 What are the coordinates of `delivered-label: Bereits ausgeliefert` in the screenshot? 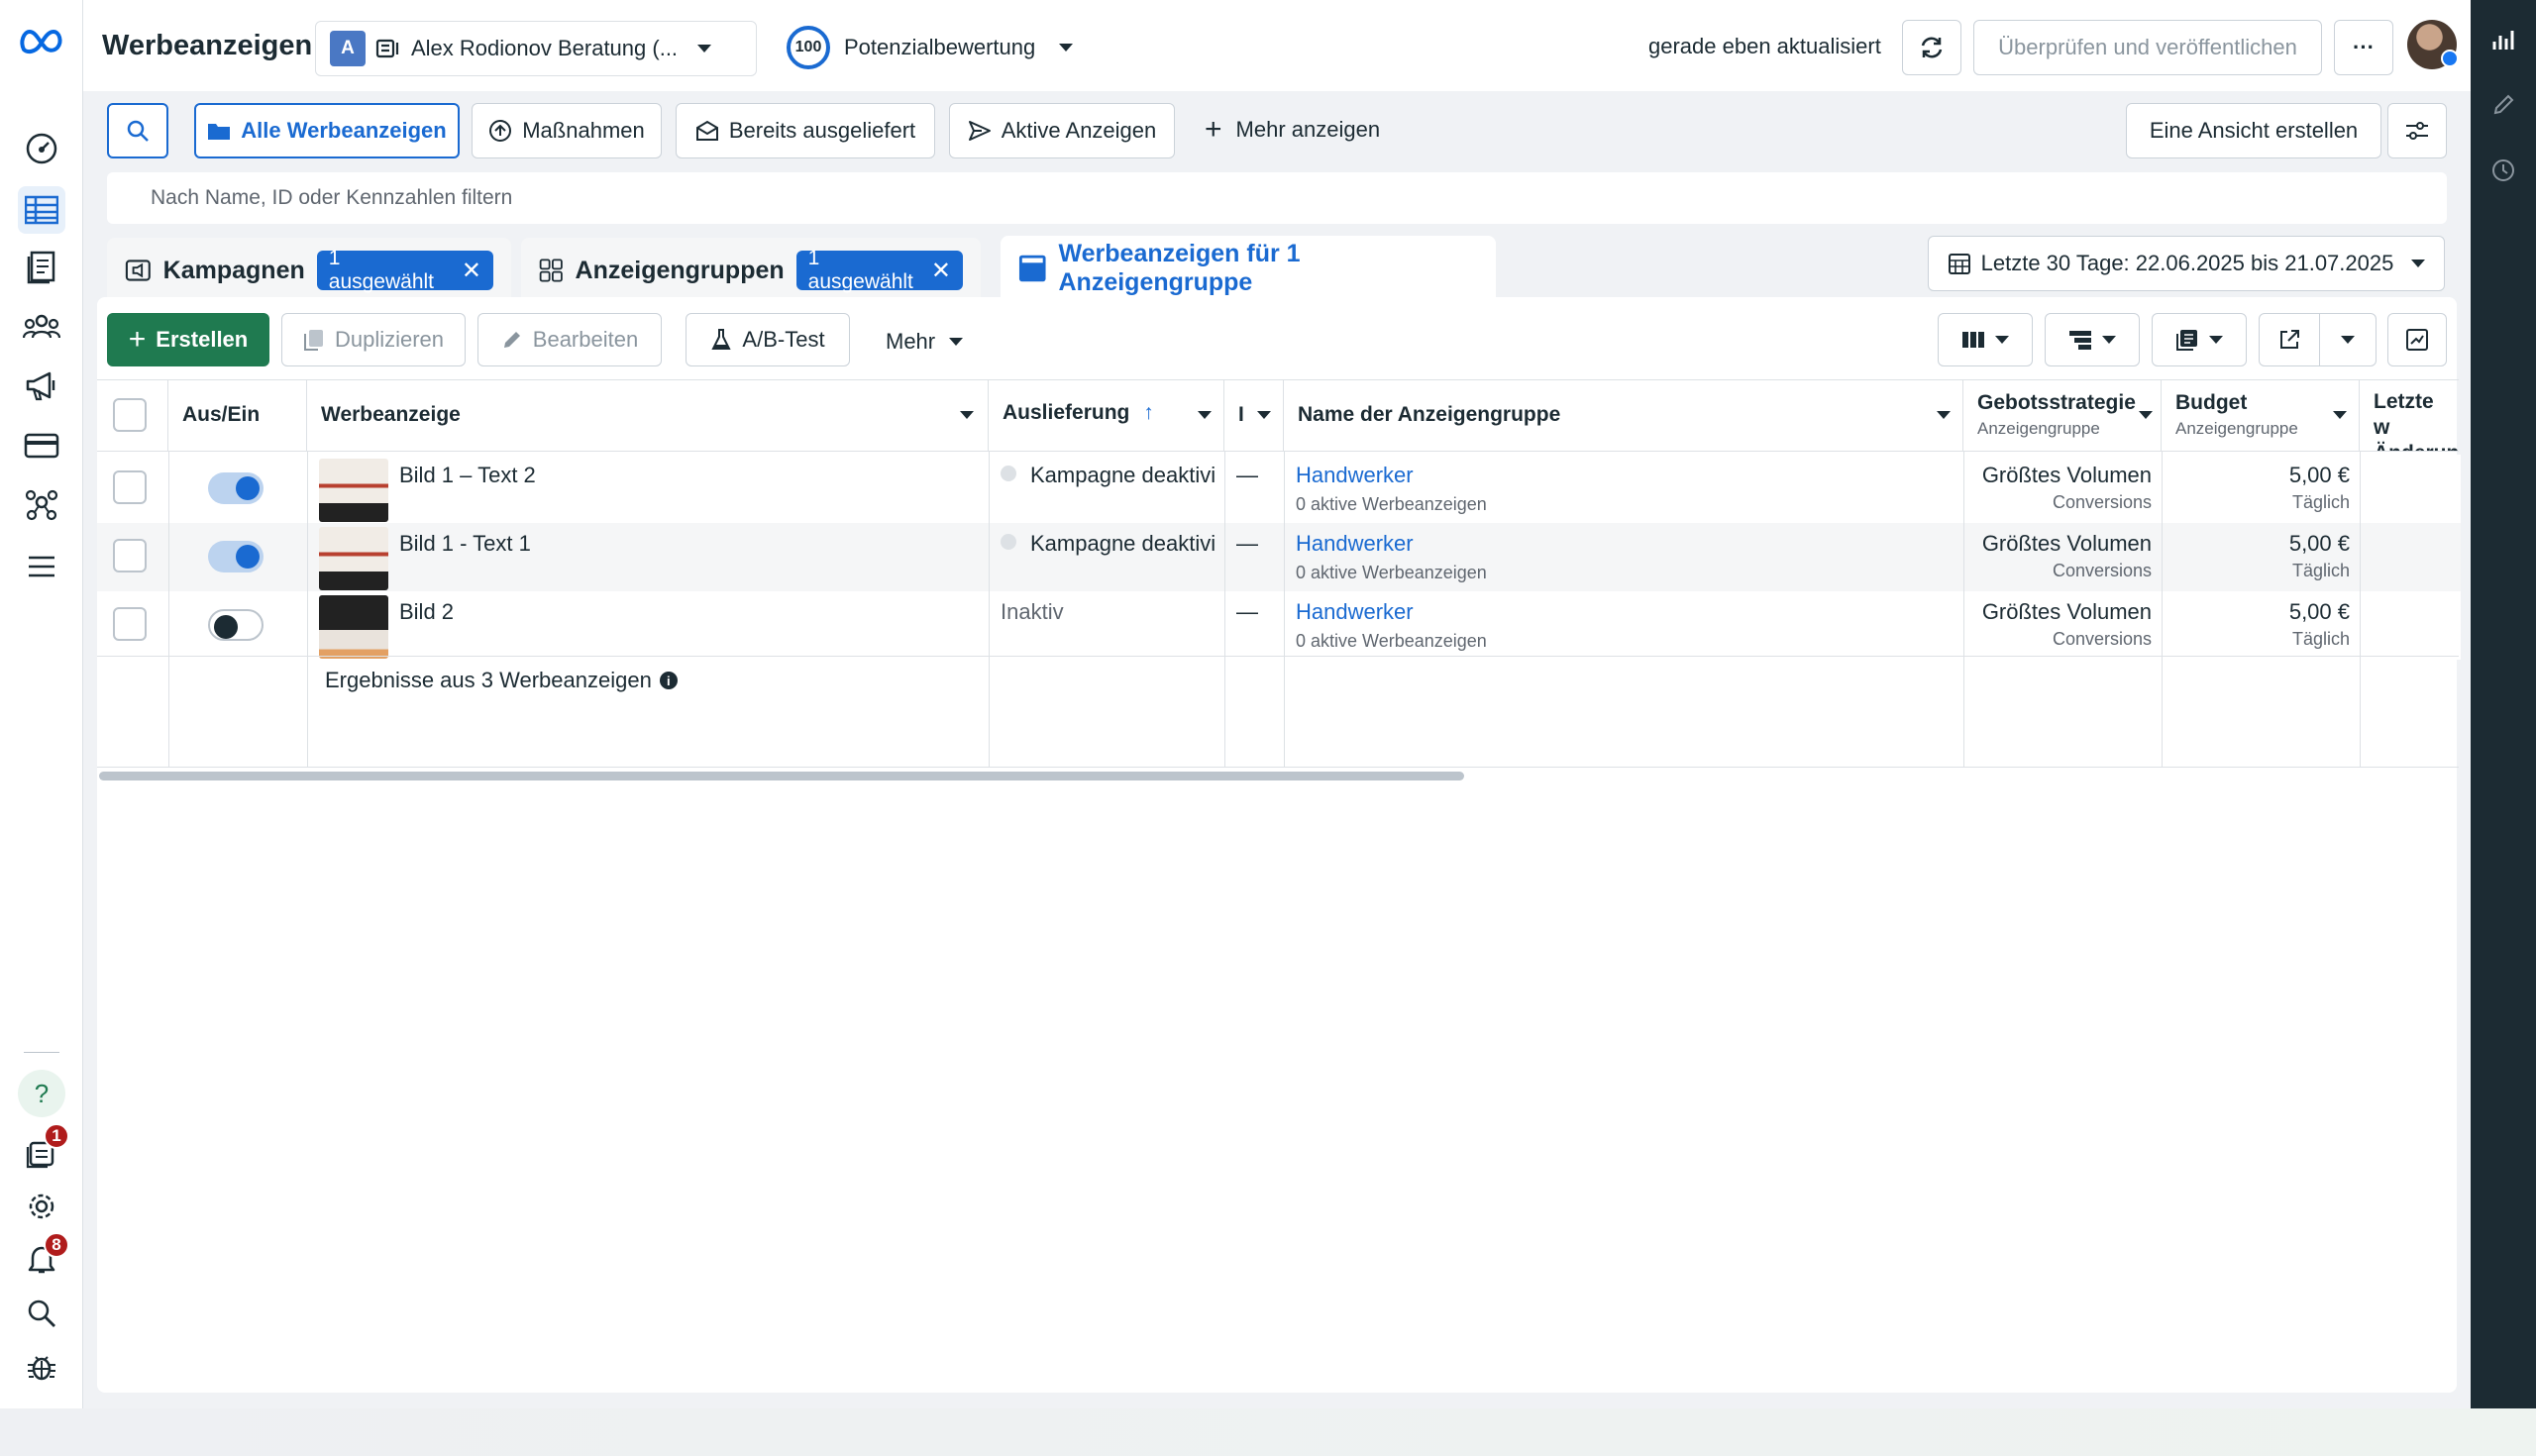 It's located at (822, 130).